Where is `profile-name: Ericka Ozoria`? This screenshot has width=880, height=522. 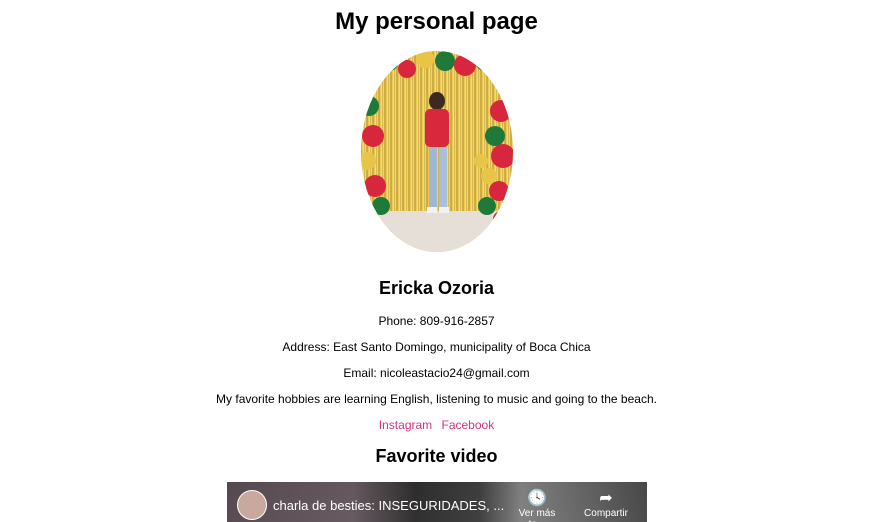 profile-name: Ericka Ozoria is located at coordinates (436, 288).